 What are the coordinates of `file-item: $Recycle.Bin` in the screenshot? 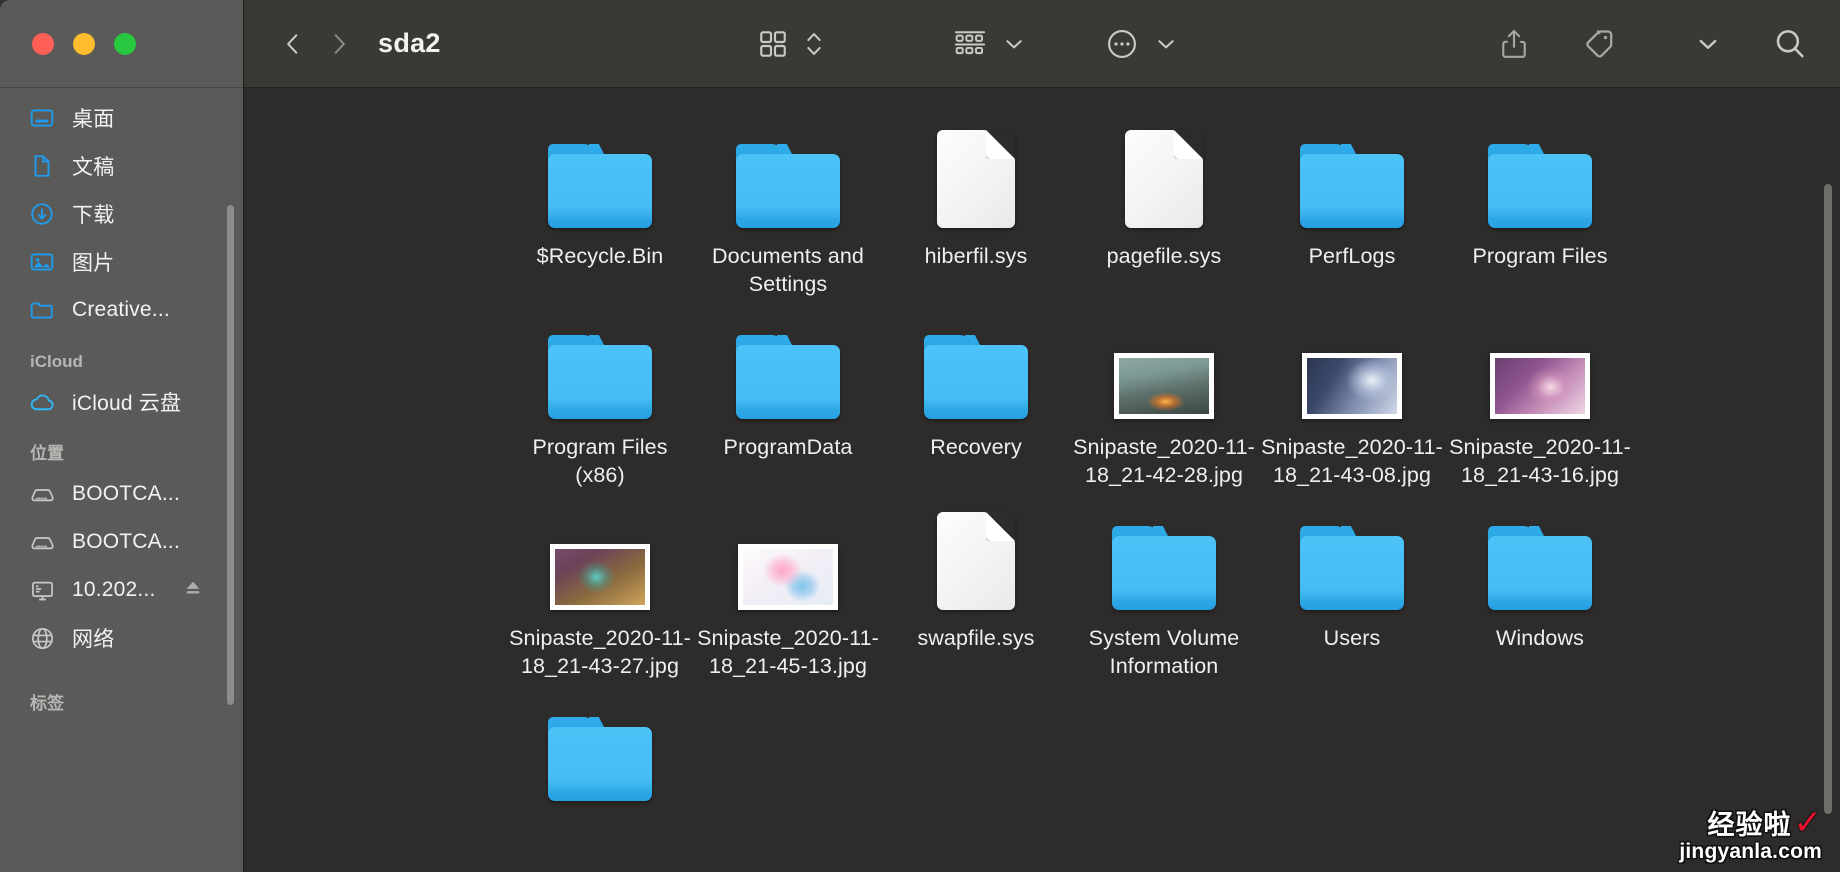 It's located at (600, 205).